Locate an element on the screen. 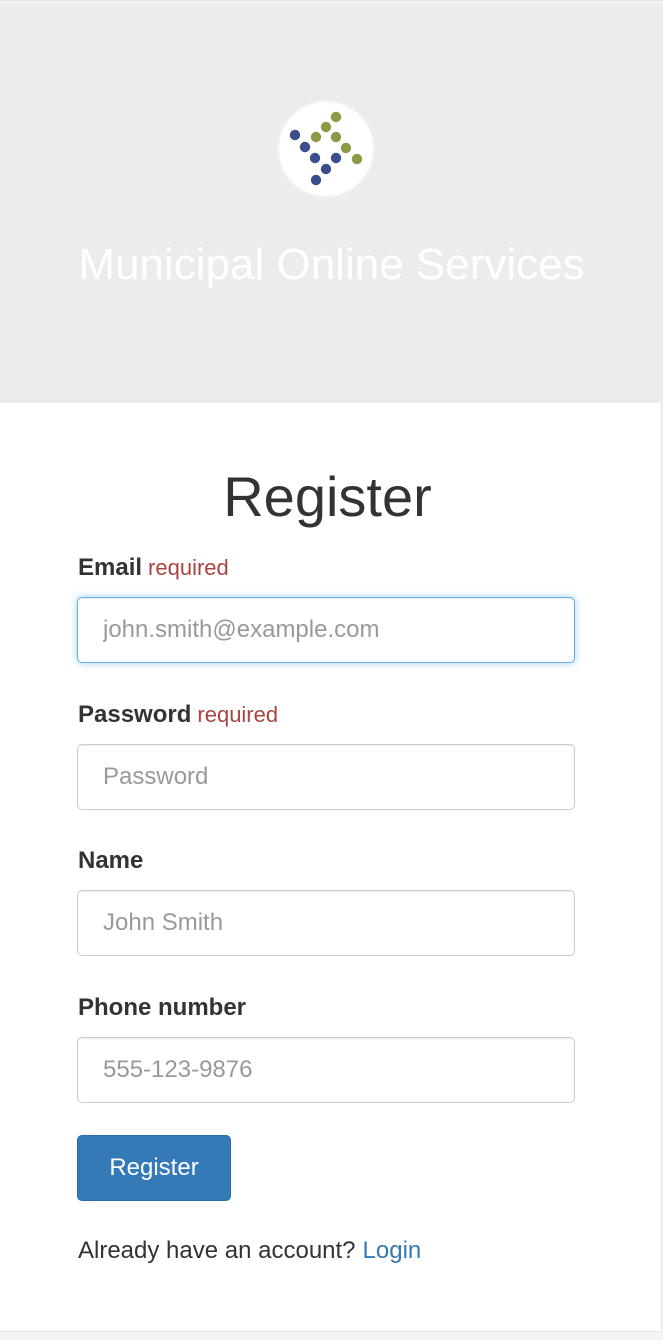 The width and height of the screenshot is (663, 1340). password-label-text: Password is located at coordinates (135, 714).